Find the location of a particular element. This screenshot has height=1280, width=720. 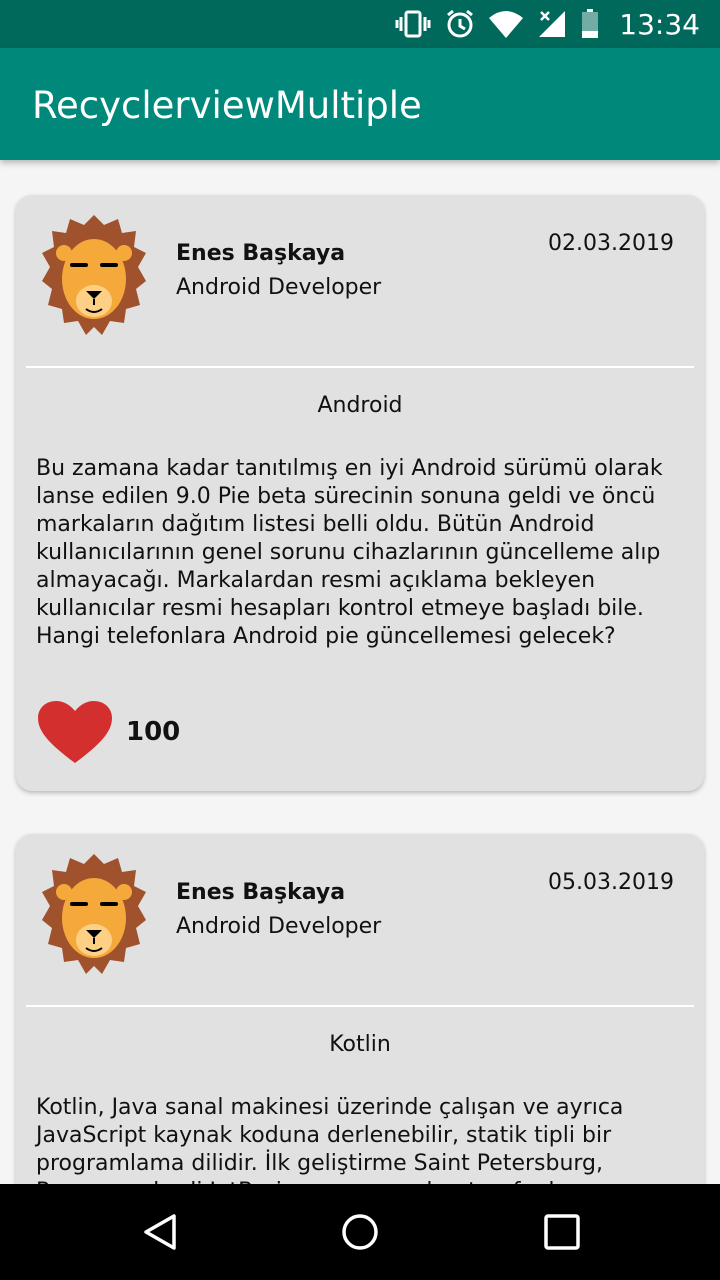

post-topic: Android is located at coordinates (360, 405).